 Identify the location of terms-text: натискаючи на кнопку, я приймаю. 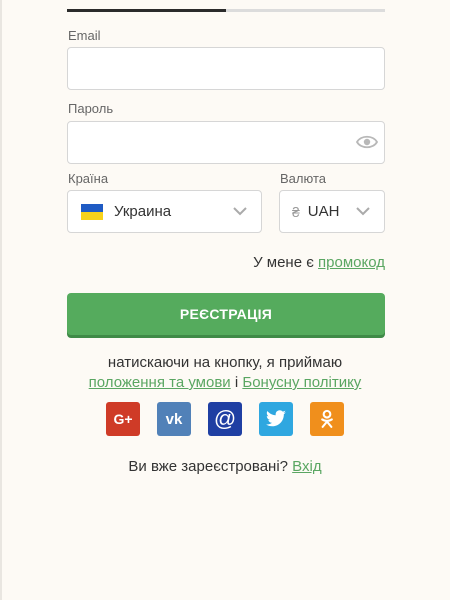
(225, 362).